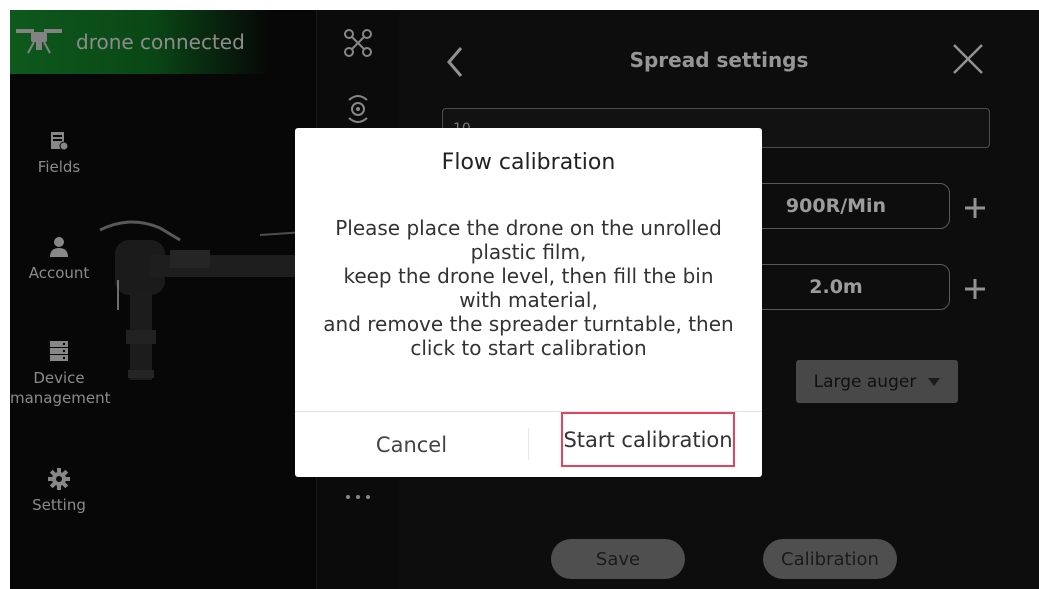 The height and width of the screenshot is (589, 1039). I want to click on dialog-message-line: with material,, so click(528, 300).